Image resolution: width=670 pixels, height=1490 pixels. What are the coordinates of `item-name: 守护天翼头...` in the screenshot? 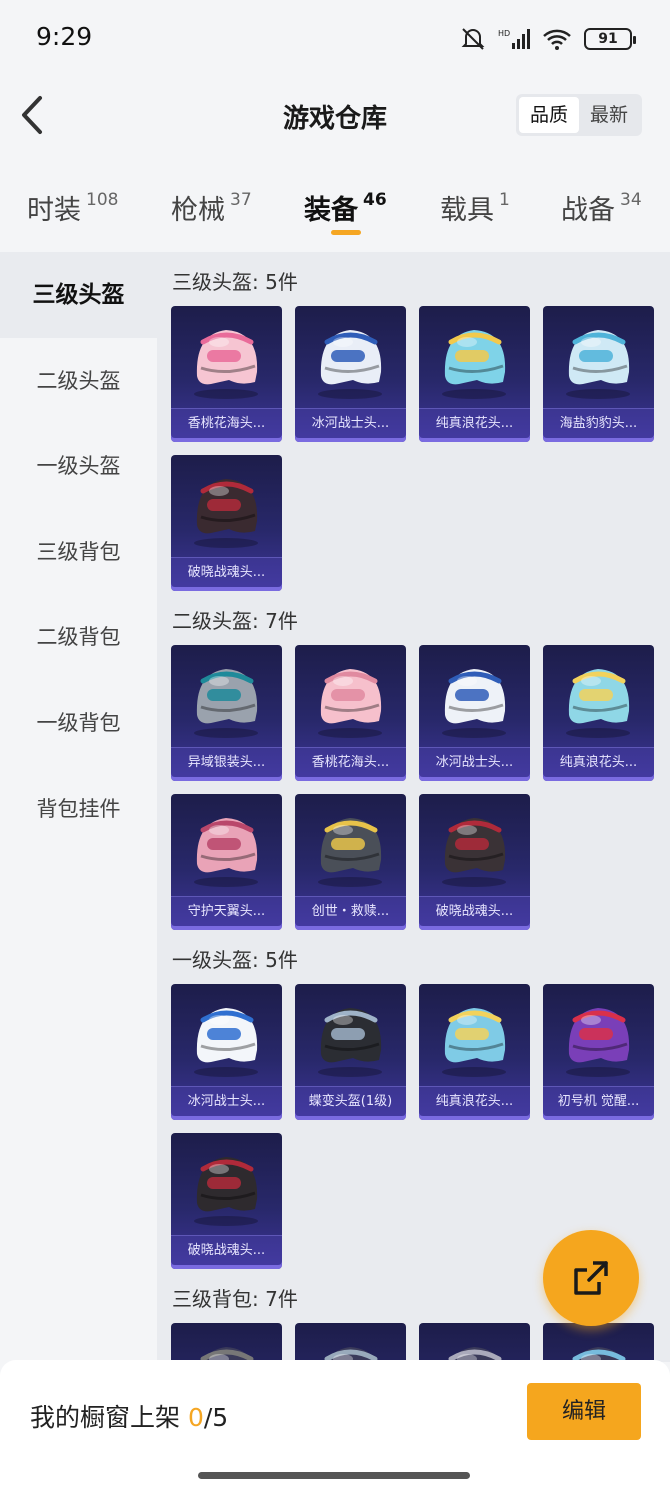 It's located at (226, 911).